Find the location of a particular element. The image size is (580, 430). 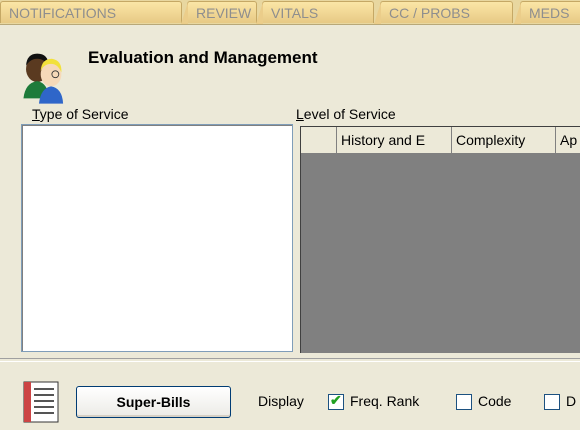

tab-vitals: VITALS is located at coordinates (315, 12).